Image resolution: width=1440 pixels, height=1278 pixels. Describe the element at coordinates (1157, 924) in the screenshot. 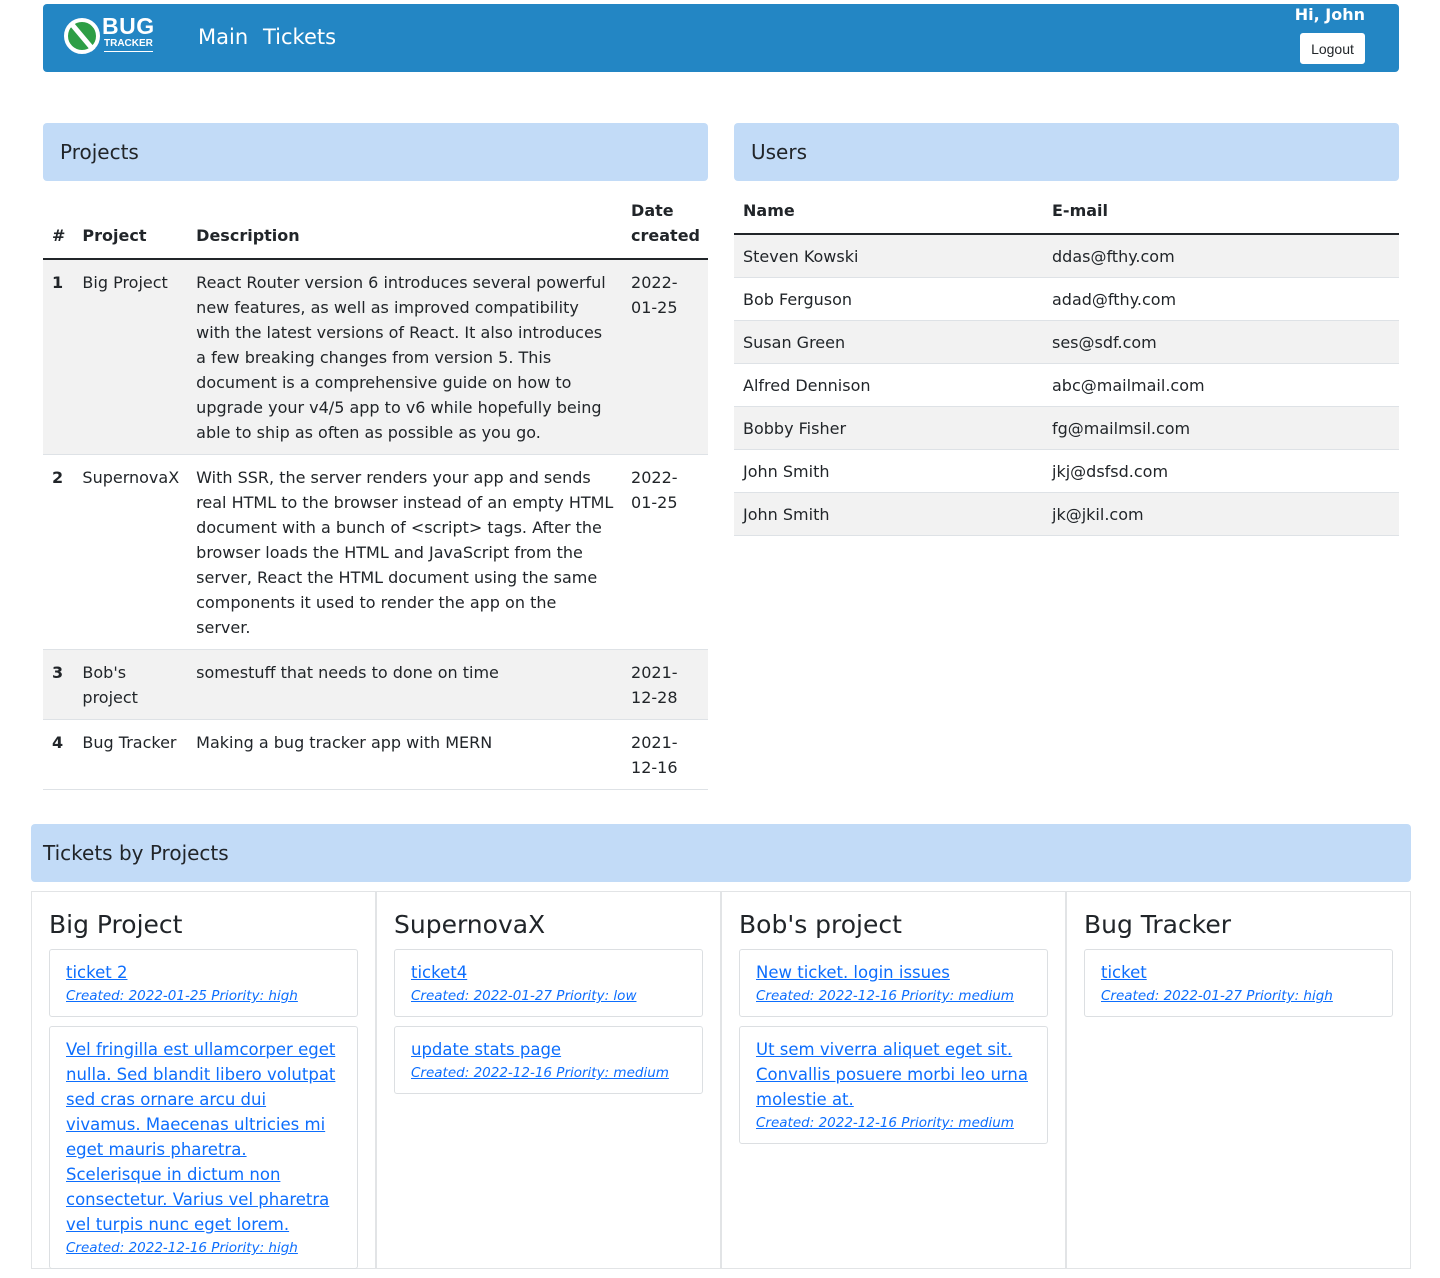

I see `ticket-column-title: Bug Tracker` at that location.